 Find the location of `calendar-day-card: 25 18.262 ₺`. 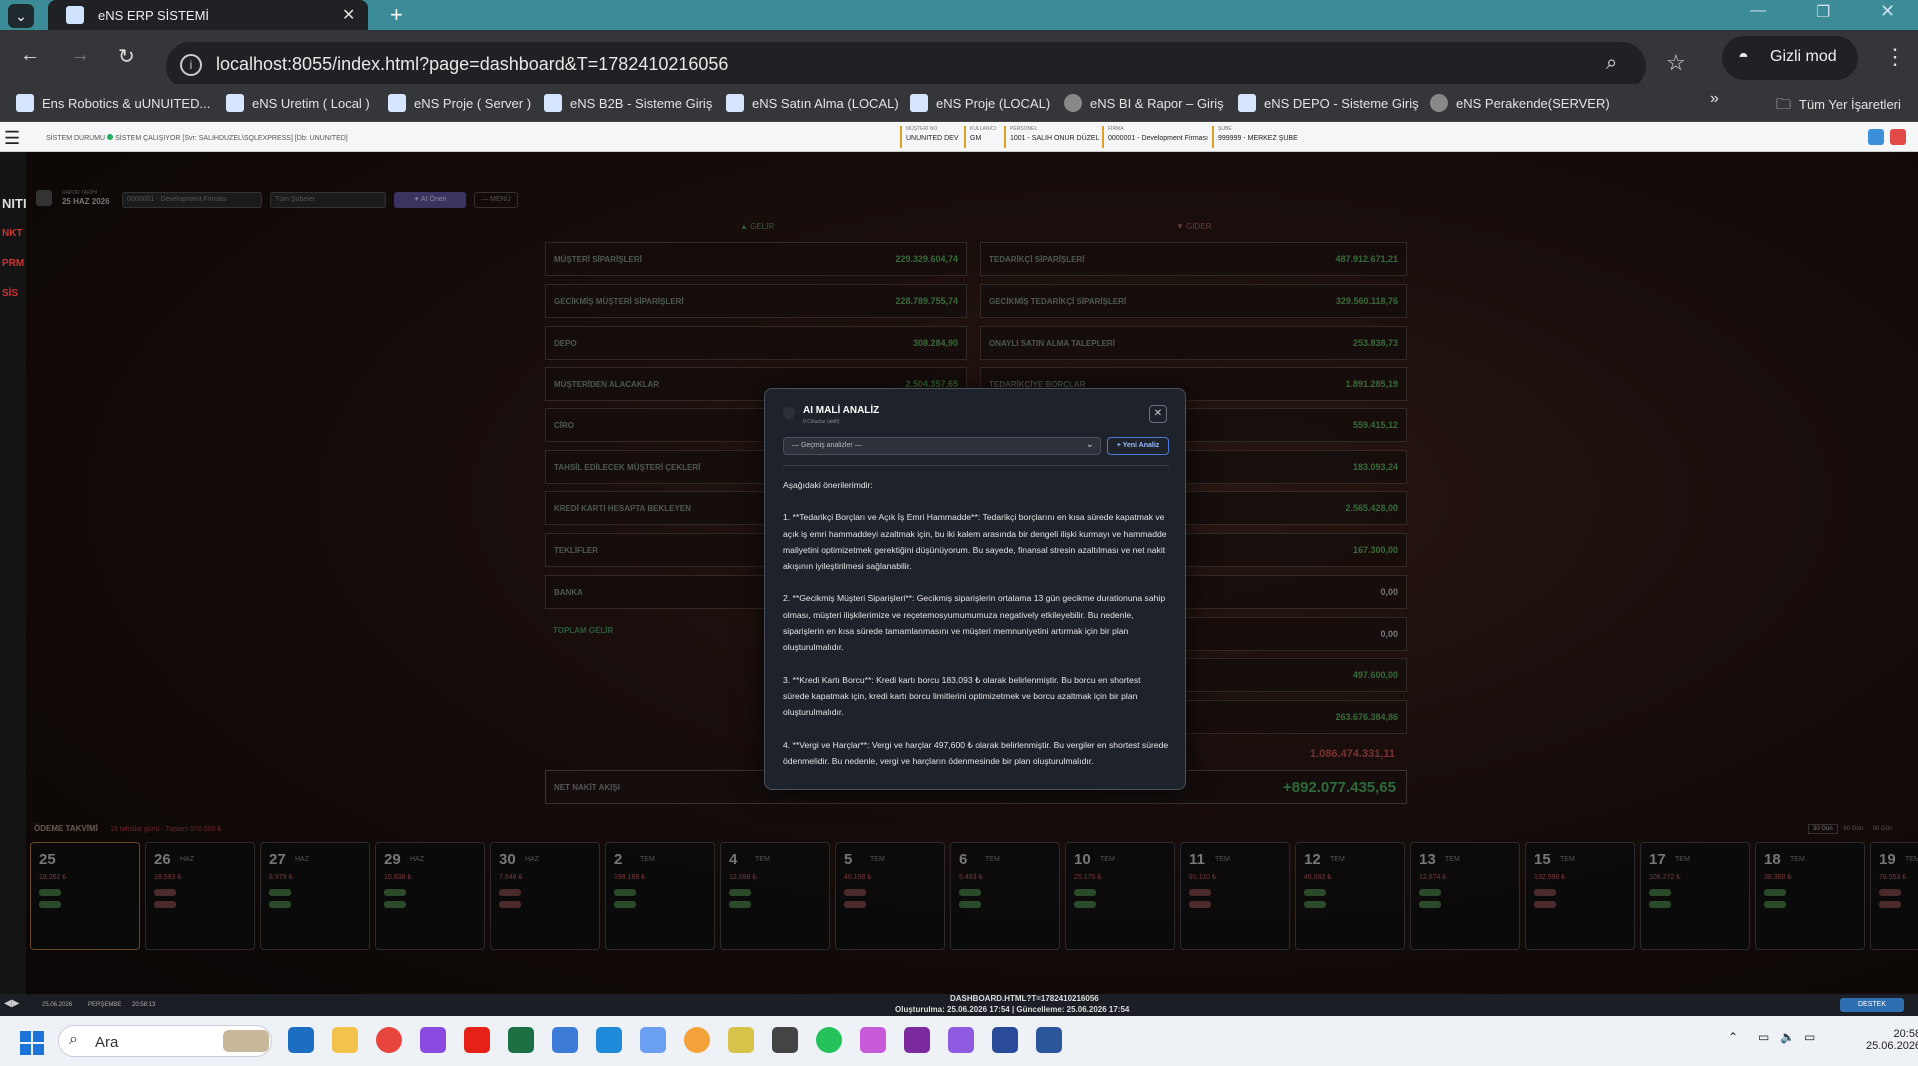

calendar-day-card: 25 18.262 ₺ is located at coordinates (85, 896).